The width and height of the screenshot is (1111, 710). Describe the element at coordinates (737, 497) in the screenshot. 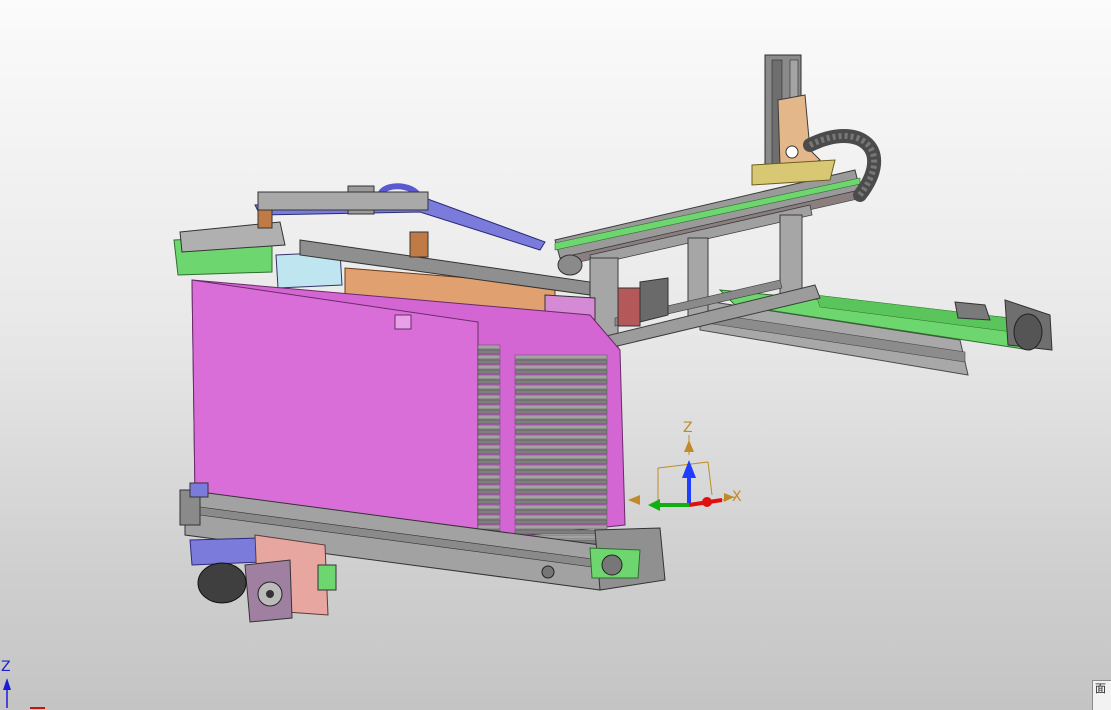

I see `triad-x-label: X` at that location.